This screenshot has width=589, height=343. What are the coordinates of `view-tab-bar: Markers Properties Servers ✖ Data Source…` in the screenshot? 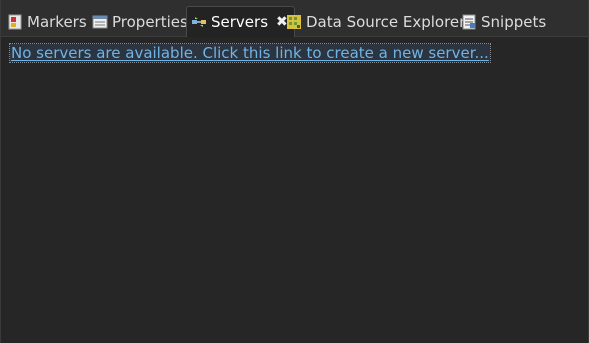 It's located at (294, 18).